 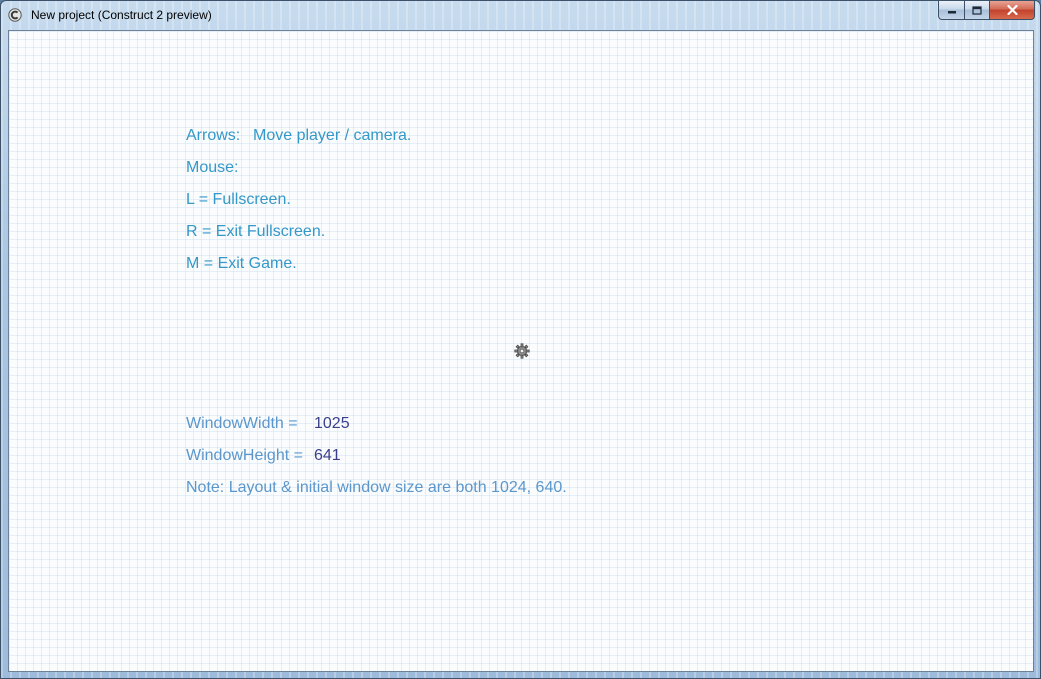 I want to click on exit-game-instruction: M = Exit Game., so click(x=241, y=263).